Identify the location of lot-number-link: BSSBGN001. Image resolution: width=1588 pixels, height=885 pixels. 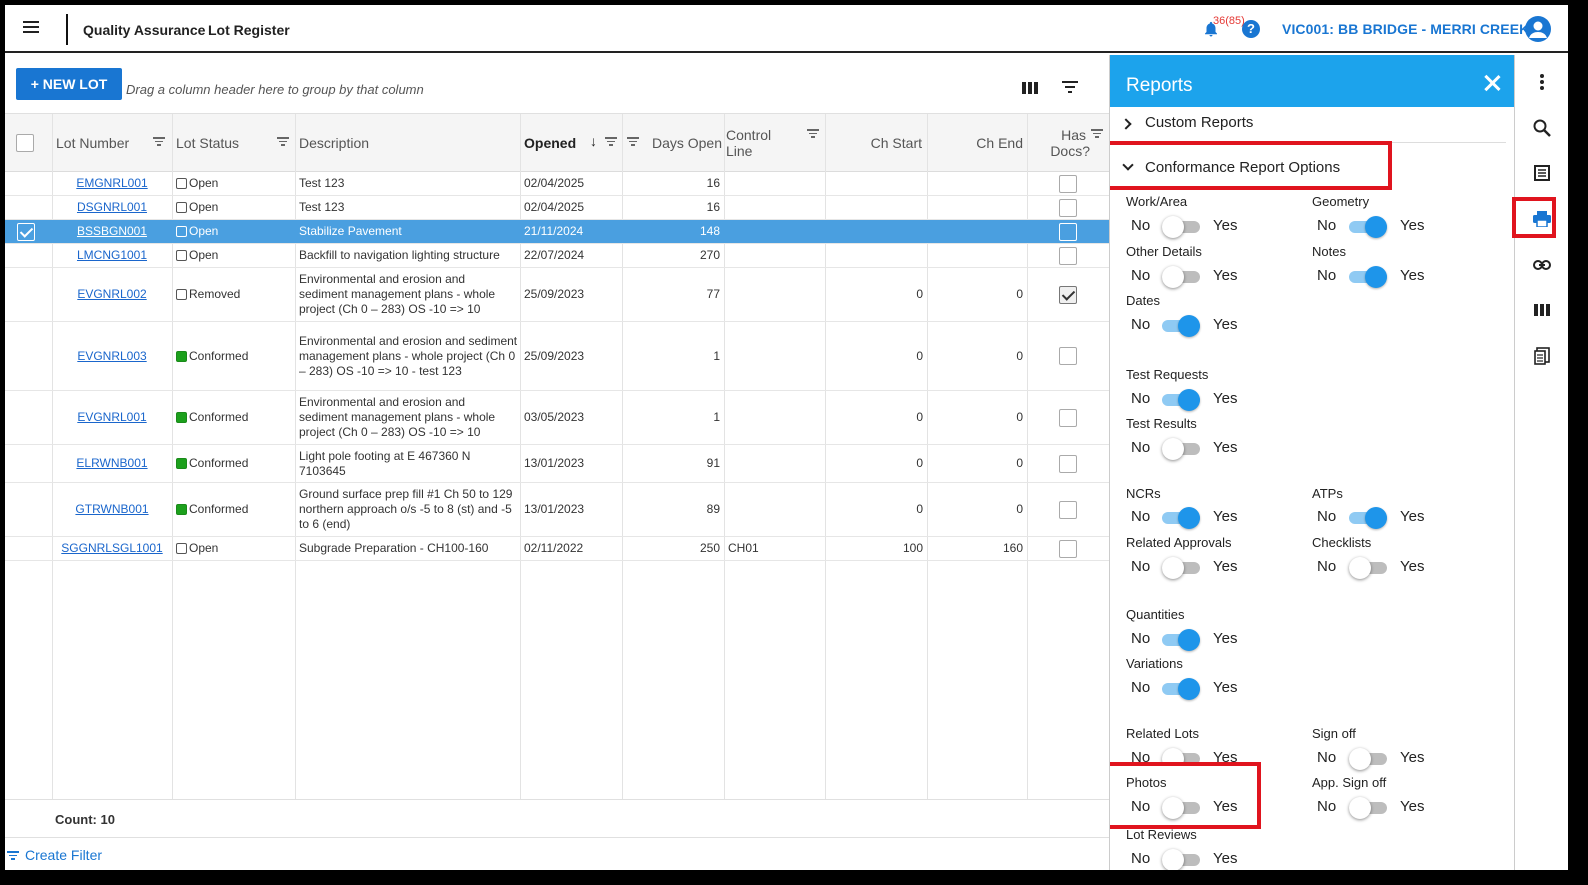
(112, 231).